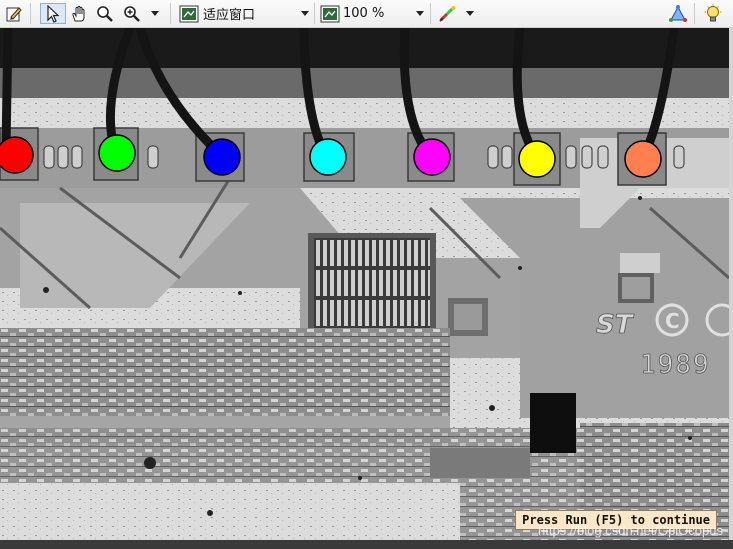  What do you see at coordinates (672, 321) in the screenshot?
I see `svg-text: C` at bounding box center [672, 321].